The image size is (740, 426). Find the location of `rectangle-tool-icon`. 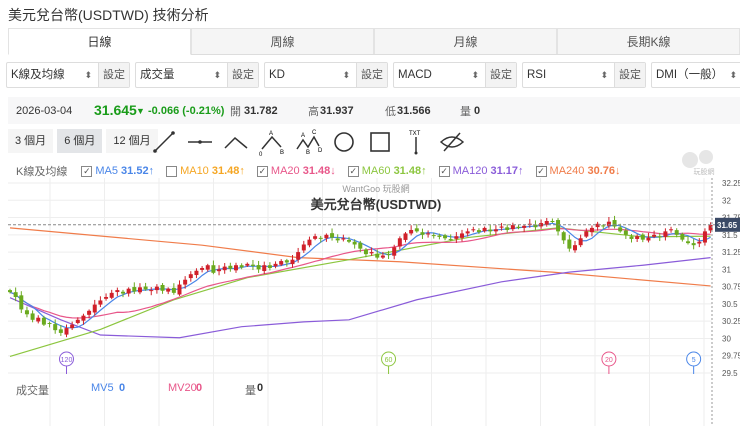

rectangle-tool-icon is located at coordinates (380, 142).